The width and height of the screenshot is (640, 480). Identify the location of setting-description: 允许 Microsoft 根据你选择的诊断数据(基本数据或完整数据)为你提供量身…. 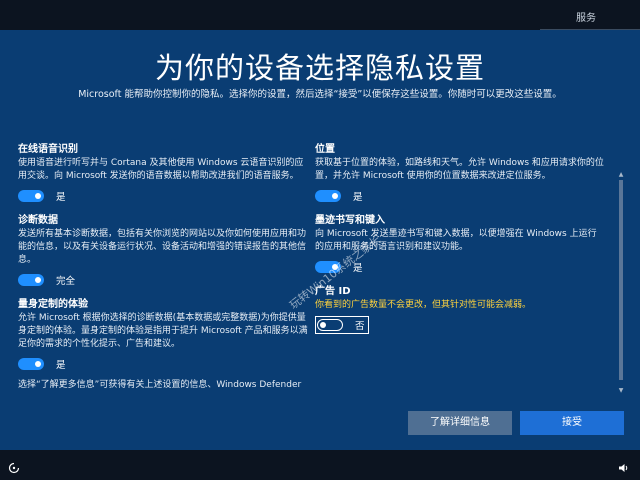
(163, 331).